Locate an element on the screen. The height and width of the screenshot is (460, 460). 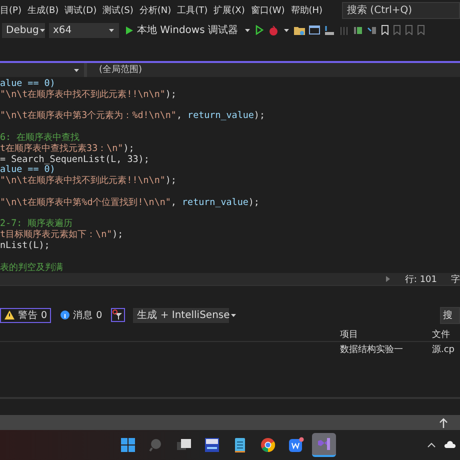
play-outline-icon is located at coordinates (259, 30).